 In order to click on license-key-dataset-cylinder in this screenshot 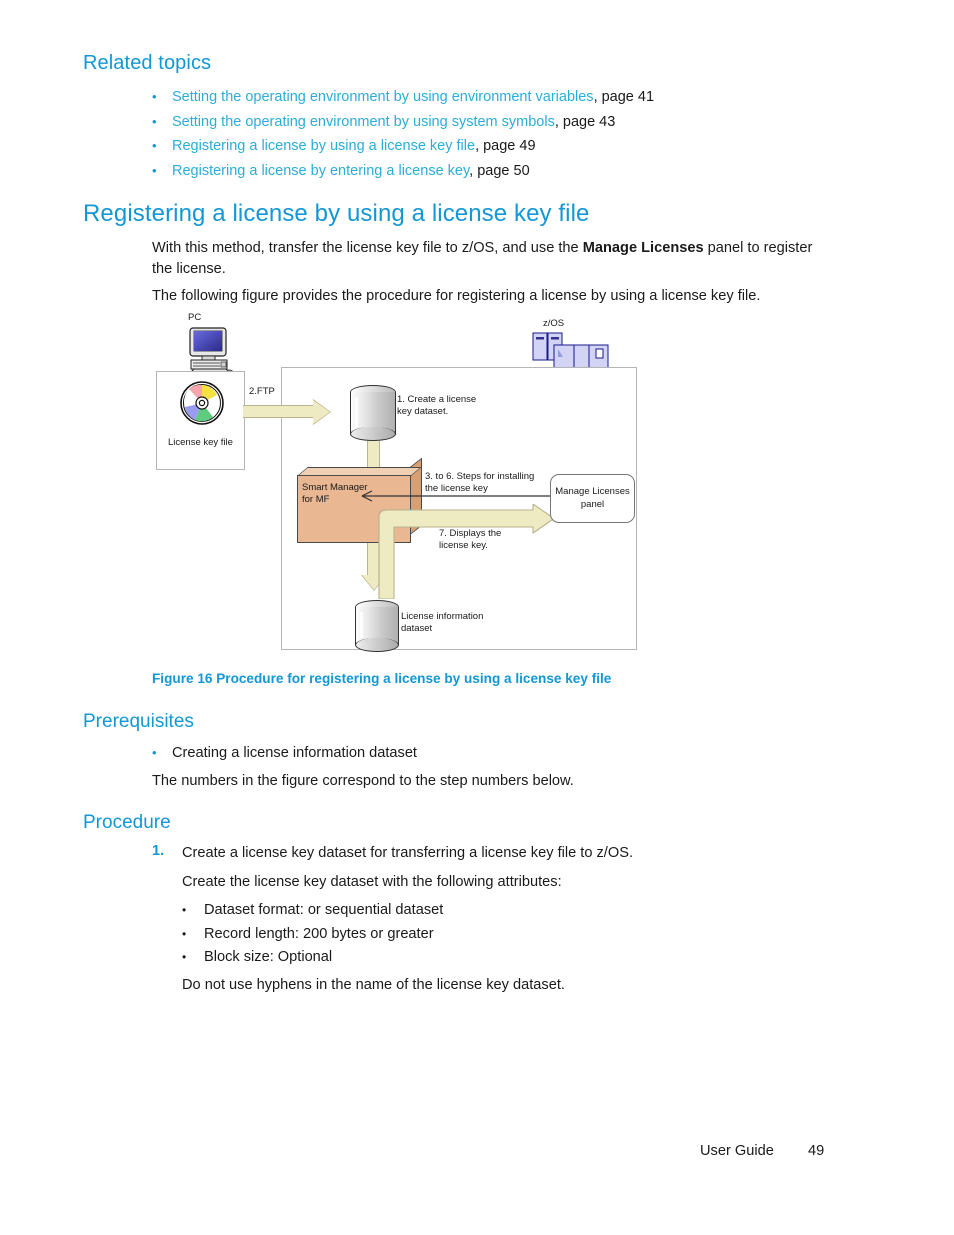, I will do `click(373, 413)`.